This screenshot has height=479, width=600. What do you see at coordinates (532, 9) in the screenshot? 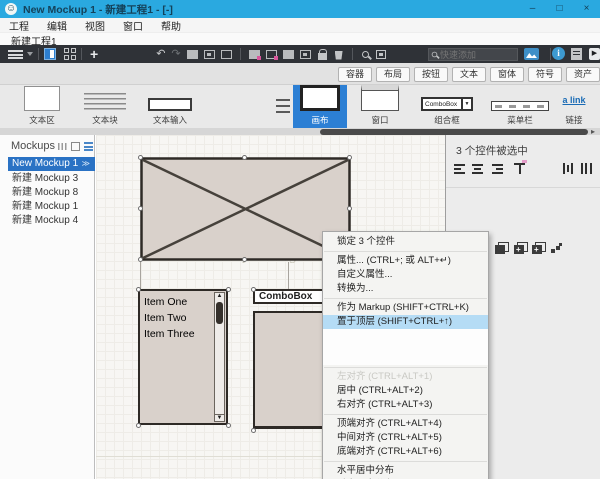
I see `minimize-button: –` at bounding box center [532, 9].